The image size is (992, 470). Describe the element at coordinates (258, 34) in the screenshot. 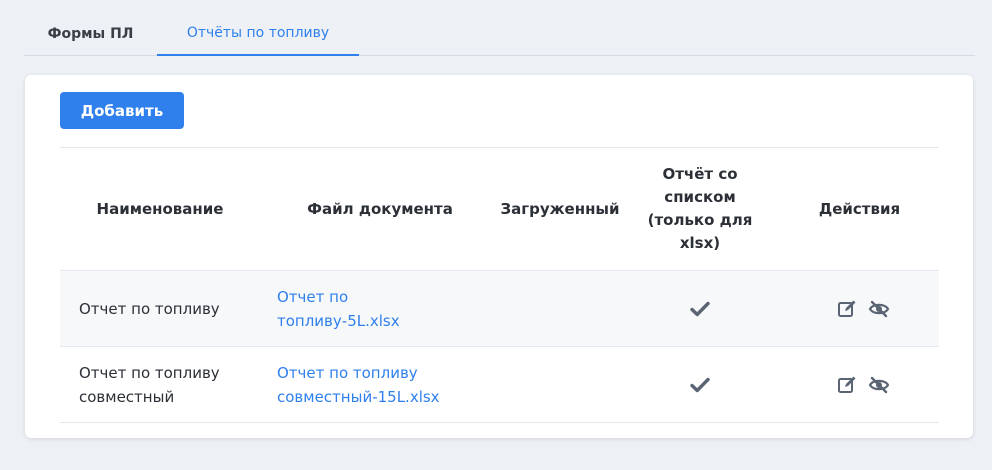

I see `tab-fuel-reports: Отчёты по топливу` at that location.